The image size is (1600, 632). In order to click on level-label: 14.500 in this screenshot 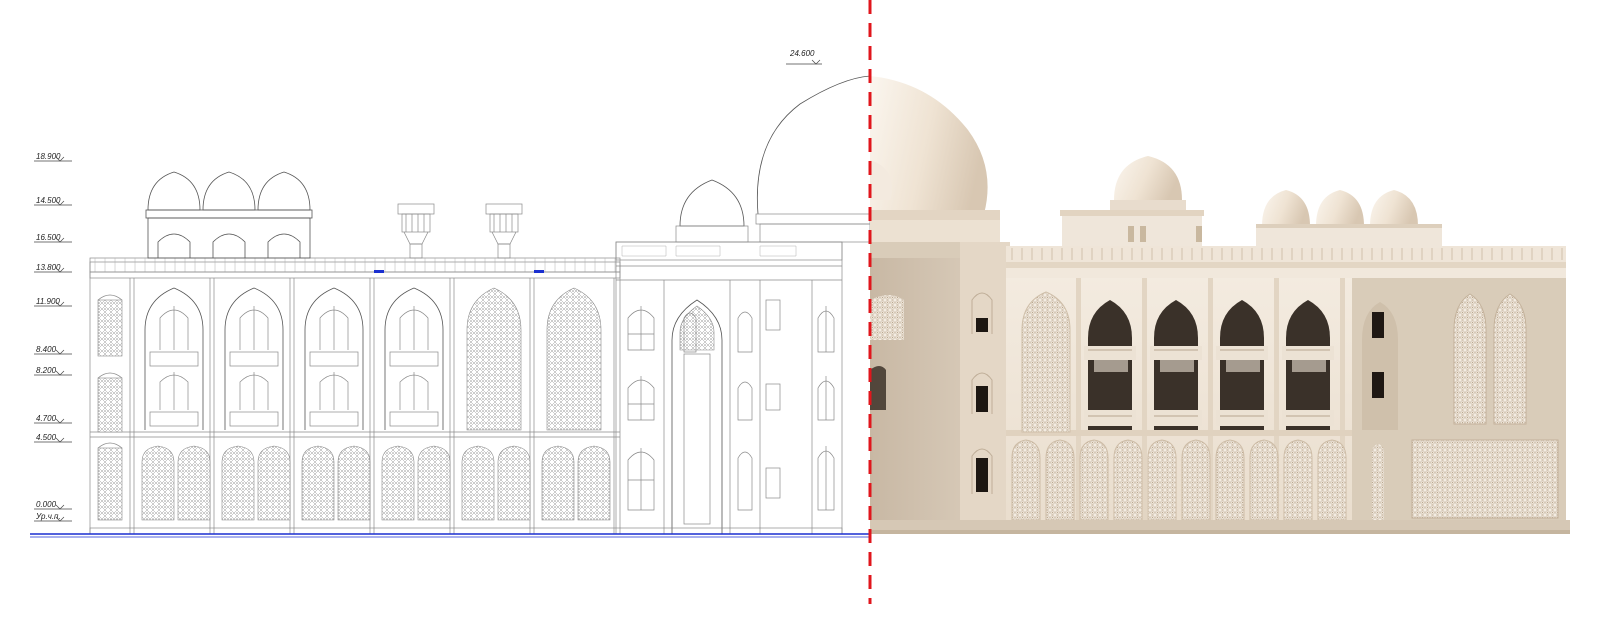, I will do `click(48, 200)`.